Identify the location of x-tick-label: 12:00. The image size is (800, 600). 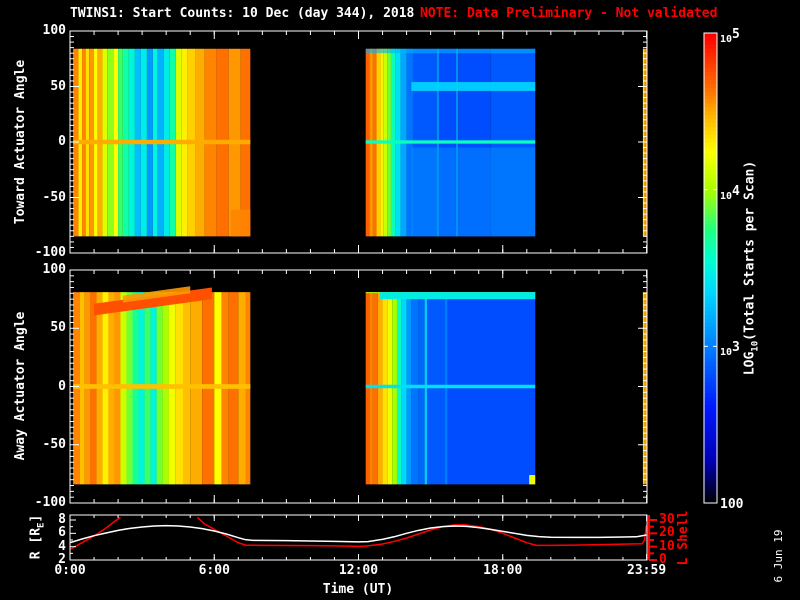
(358, 570).